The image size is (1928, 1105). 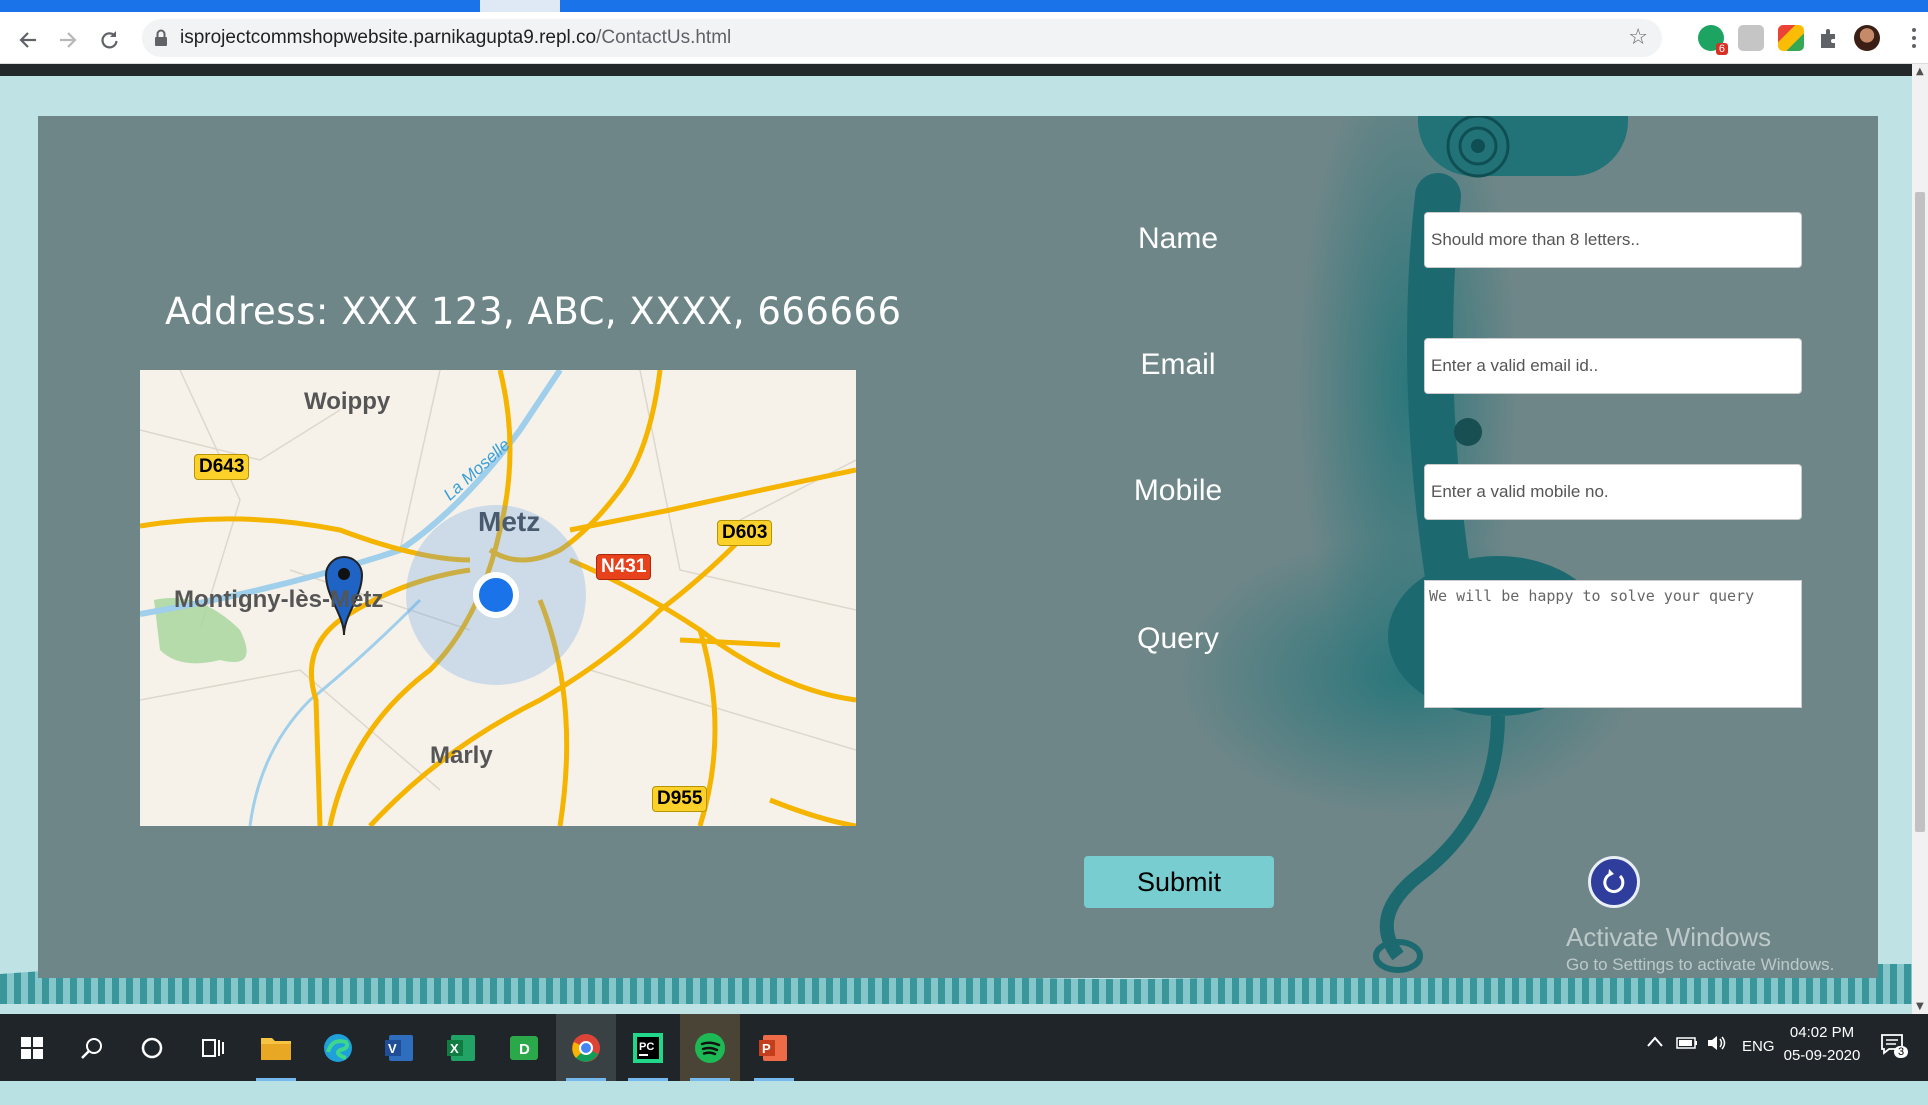 What do you see at coordinates (1920, 1006) in the screenshot?
I see `scroll-down-icon: ▼` at bounding box center [1920, 1006].